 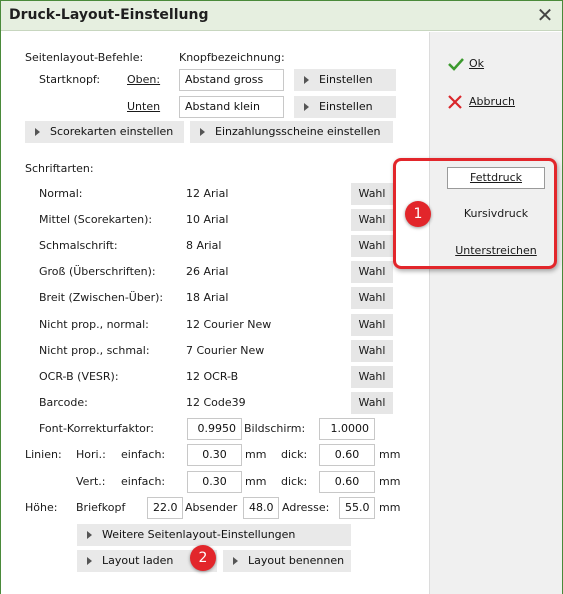 I want to click on button-label-header: Knopfbezeichnung:, so click(x=232, y=57).